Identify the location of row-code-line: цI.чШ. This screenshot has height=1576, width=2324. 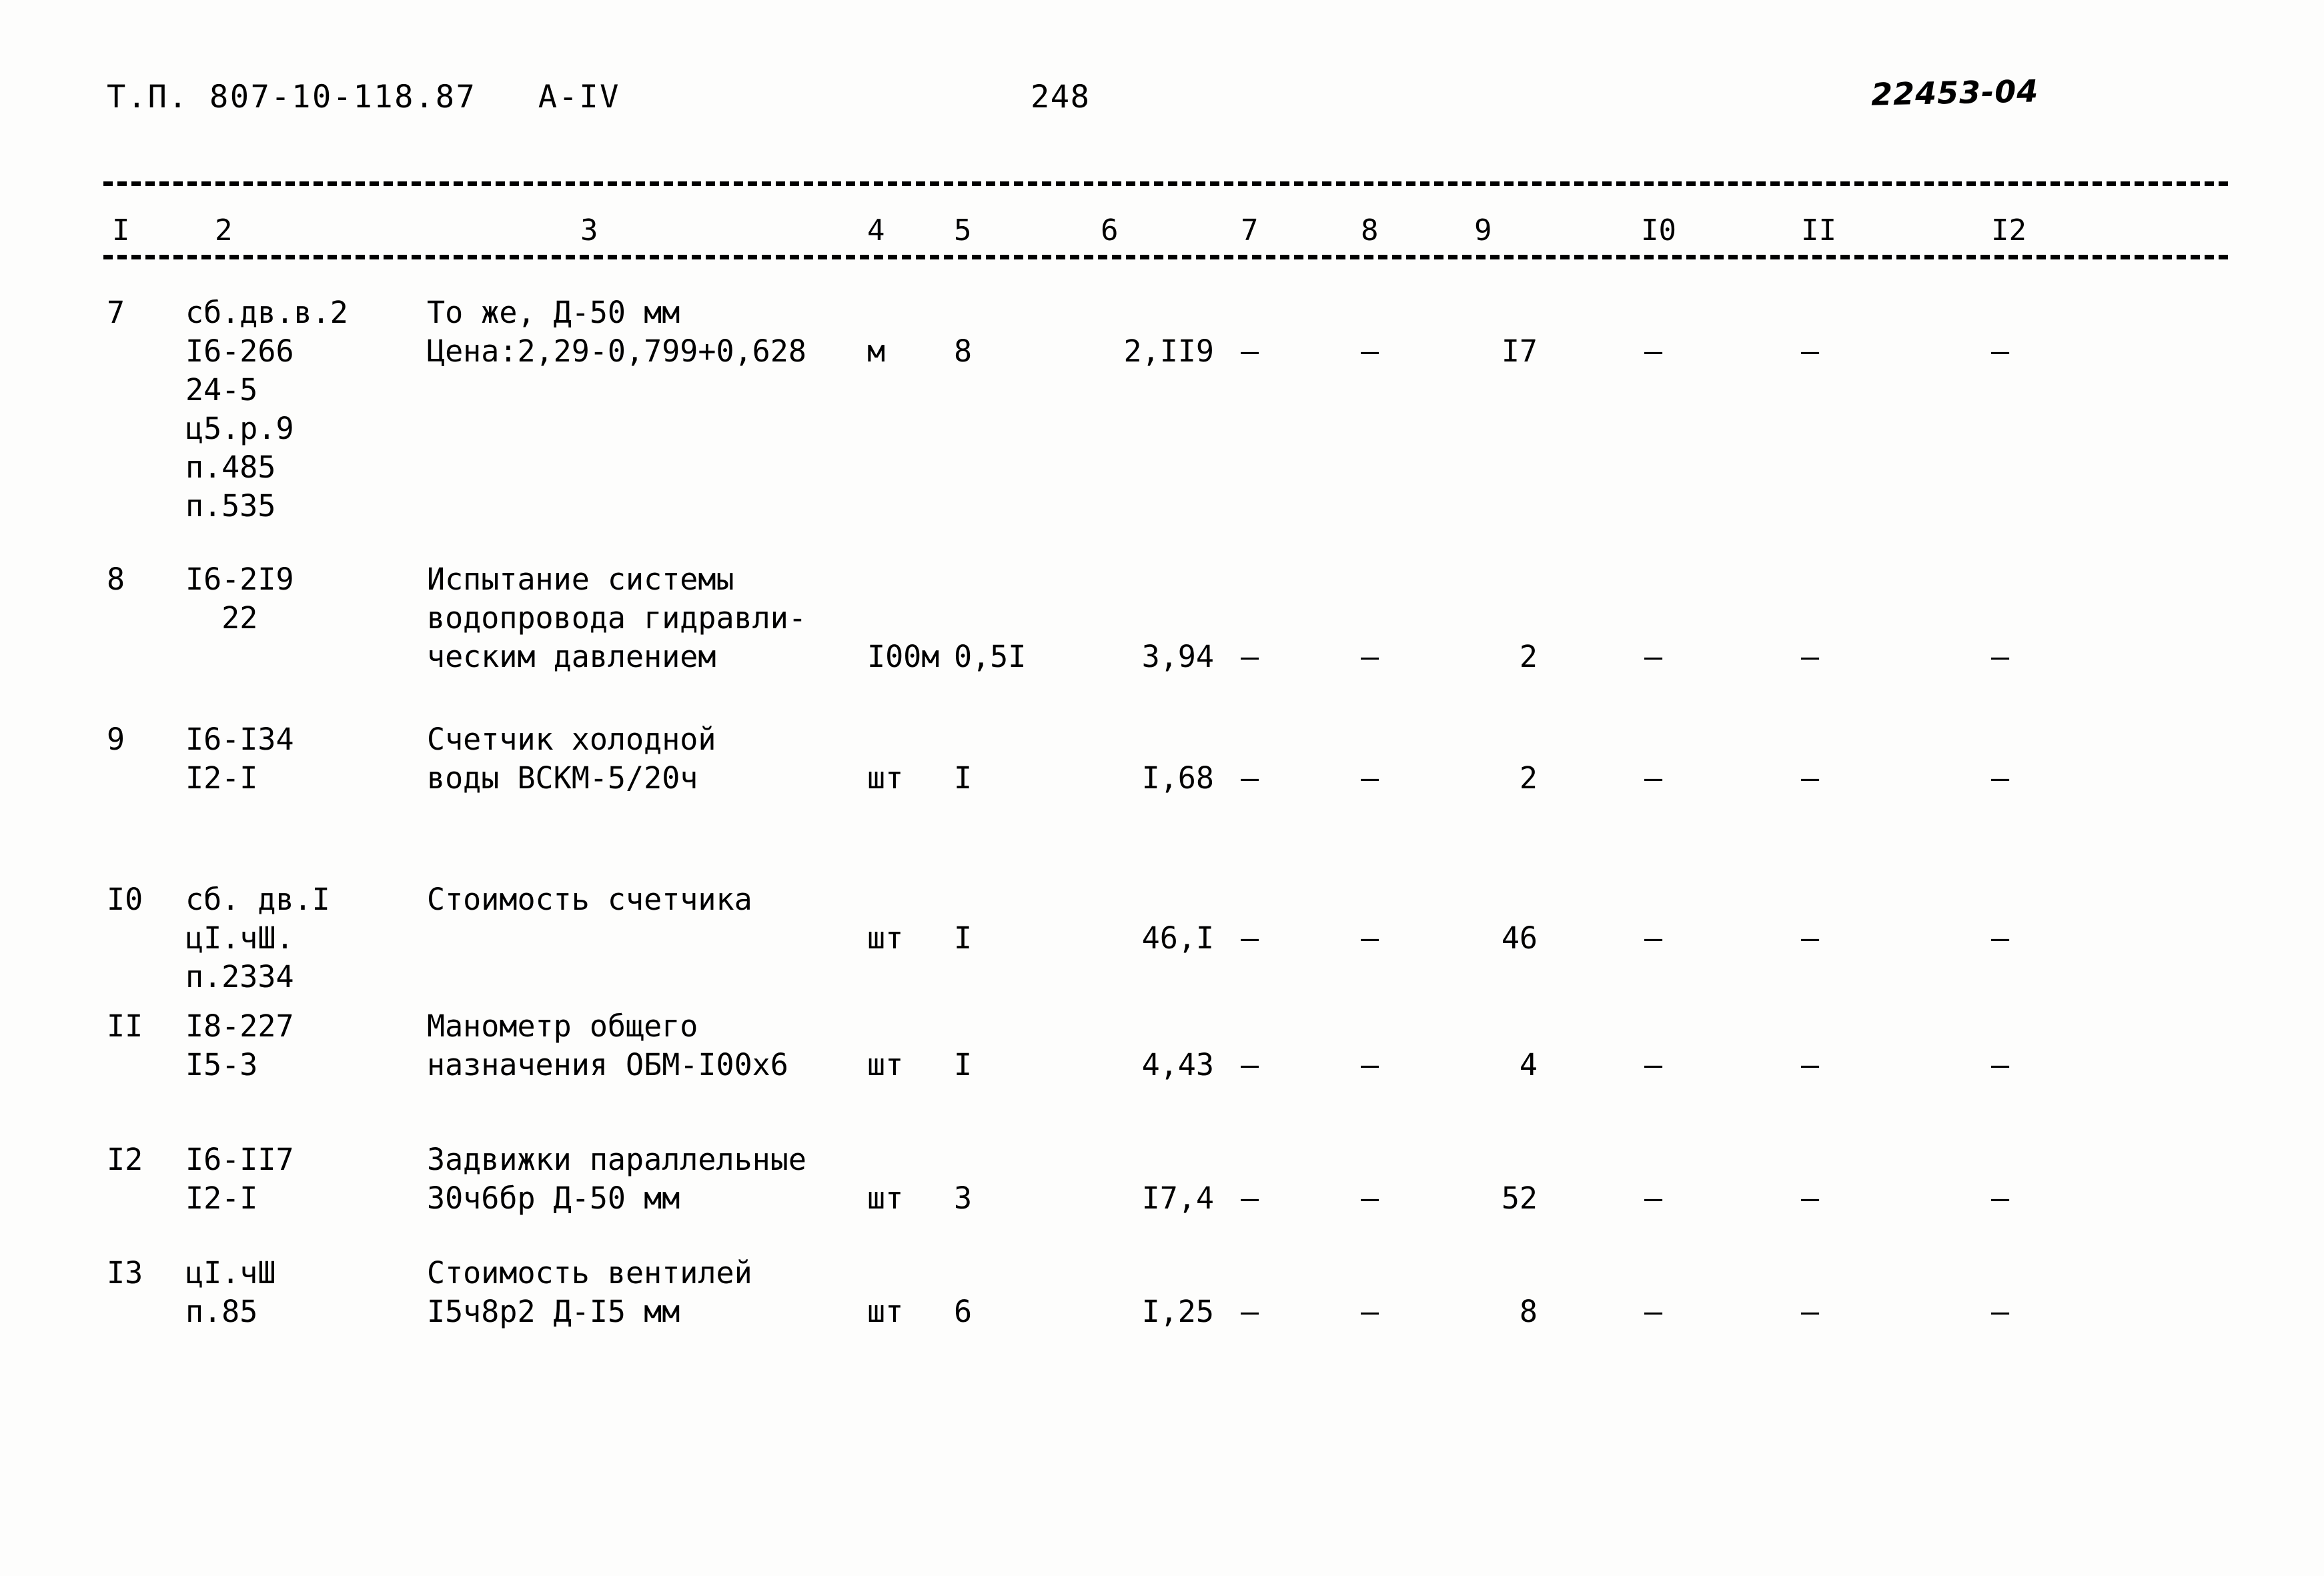
(230, 1273).